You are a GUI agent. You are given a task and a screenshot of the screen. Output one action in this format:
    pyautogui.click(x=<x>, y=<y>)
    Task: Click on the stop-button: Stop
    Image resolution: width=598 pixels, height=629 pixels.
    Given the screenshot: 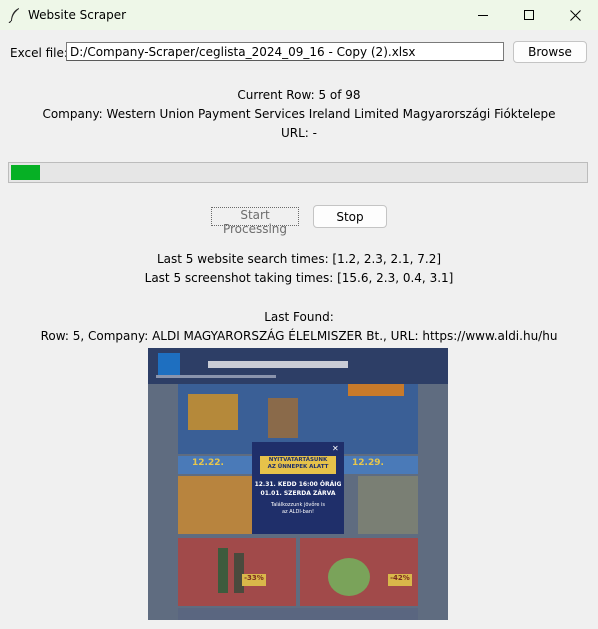 What is the action you would take?
    pyautogui.click(x=350, y=216)
    